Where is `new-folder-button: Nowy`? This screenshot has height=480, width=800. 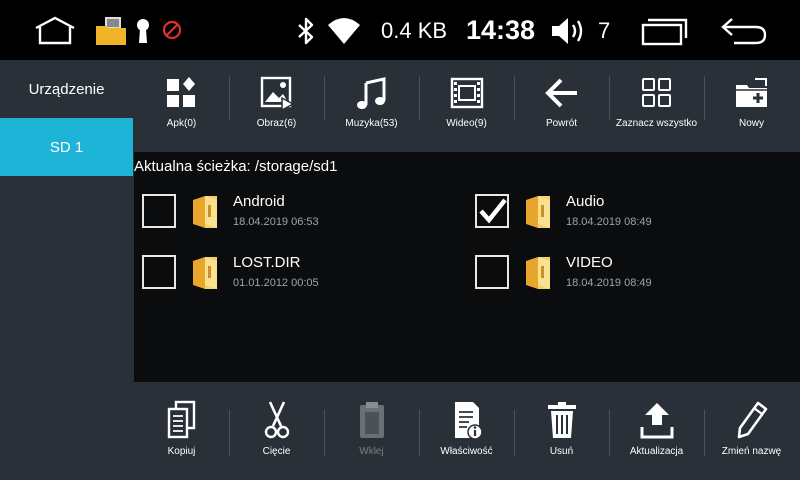
new-folder-button: Nowy is located at coordinates (751, 106).